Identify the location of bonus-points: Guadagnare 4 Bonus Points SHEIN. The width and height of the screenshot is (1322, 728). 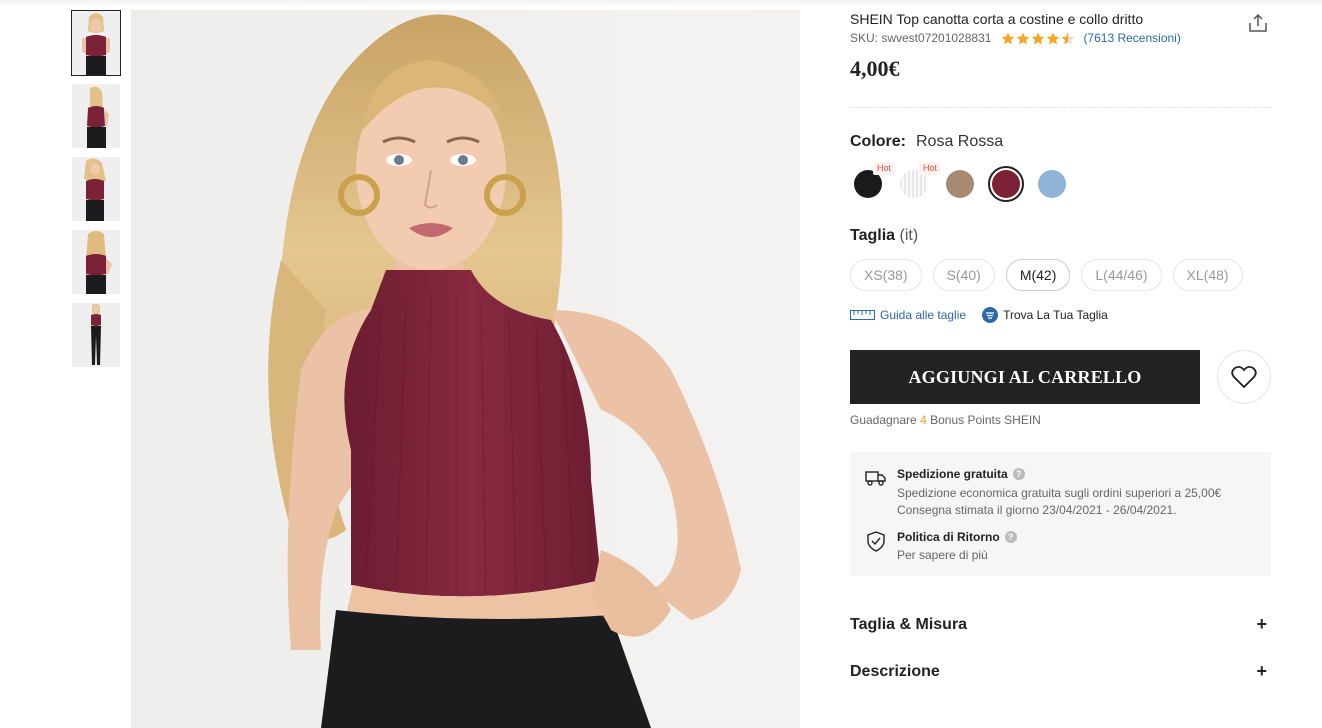
(945, 420).